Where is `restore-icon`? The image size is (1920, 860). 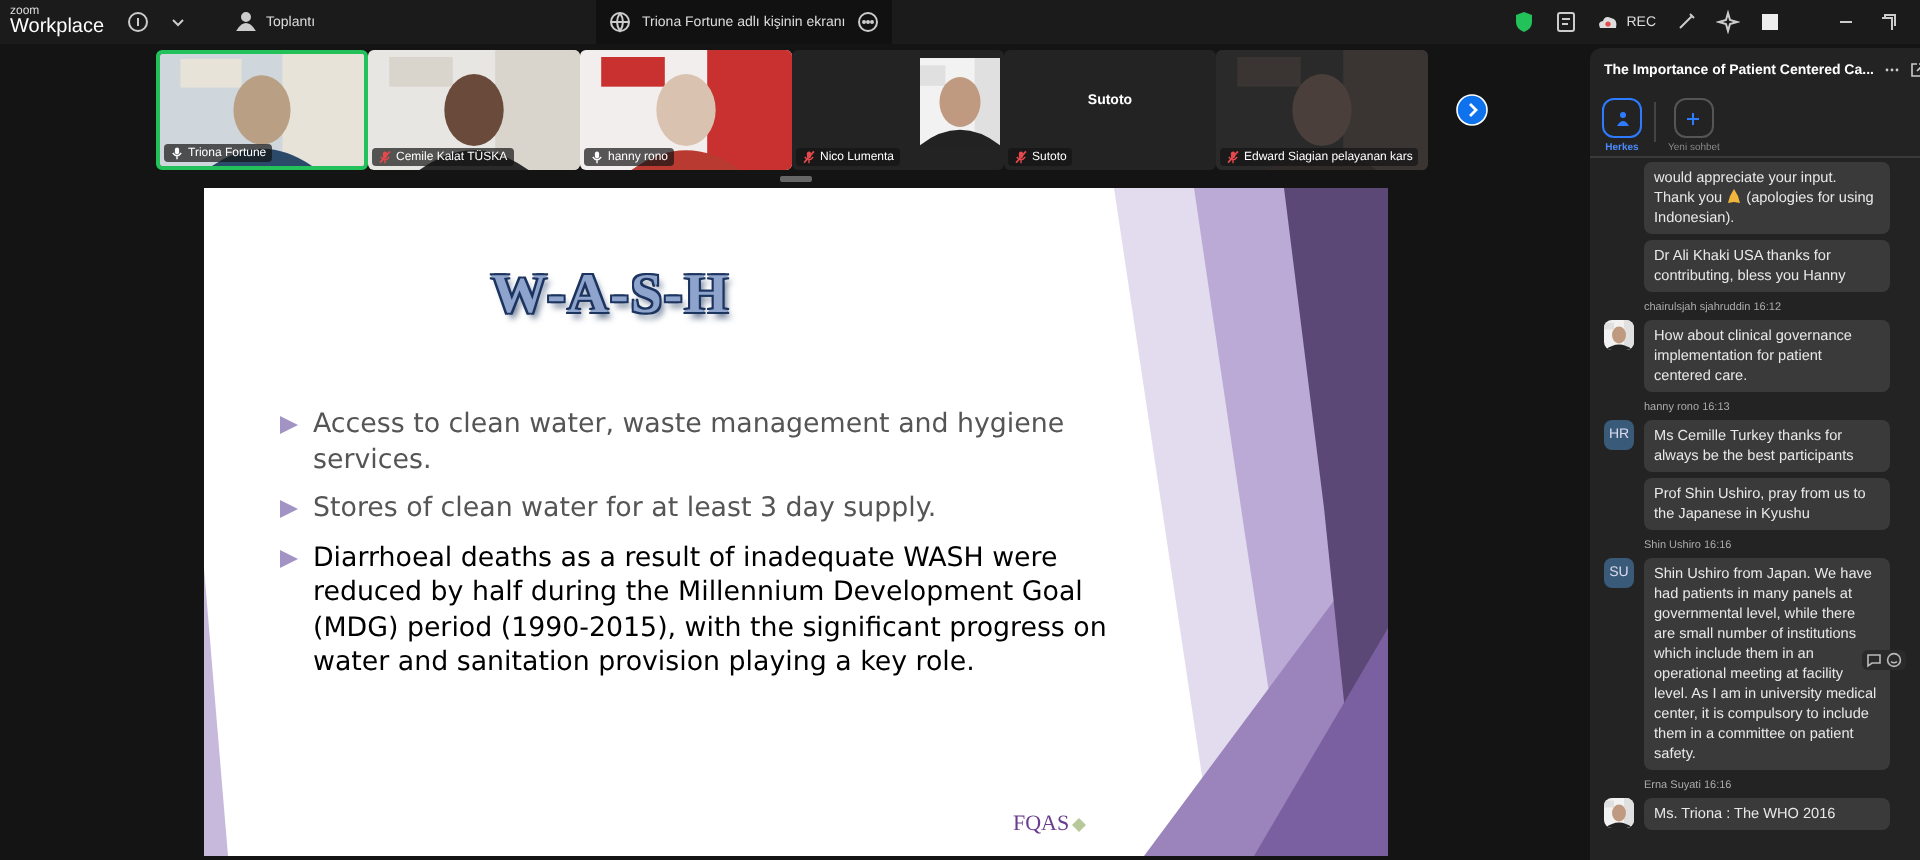
restore-icon is located at coordinates (1888, 22).